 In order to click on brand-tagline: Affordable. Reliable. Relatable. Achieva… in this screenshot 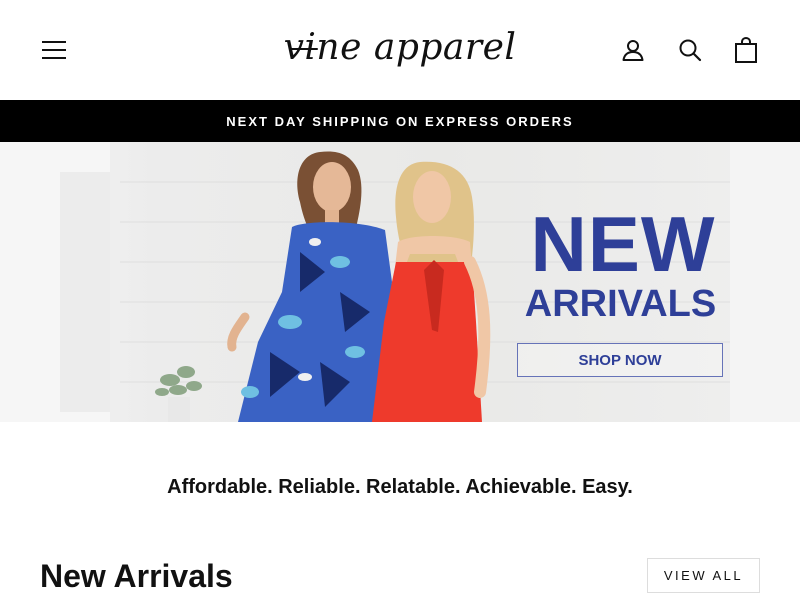, I will do `click(400, 487)`.